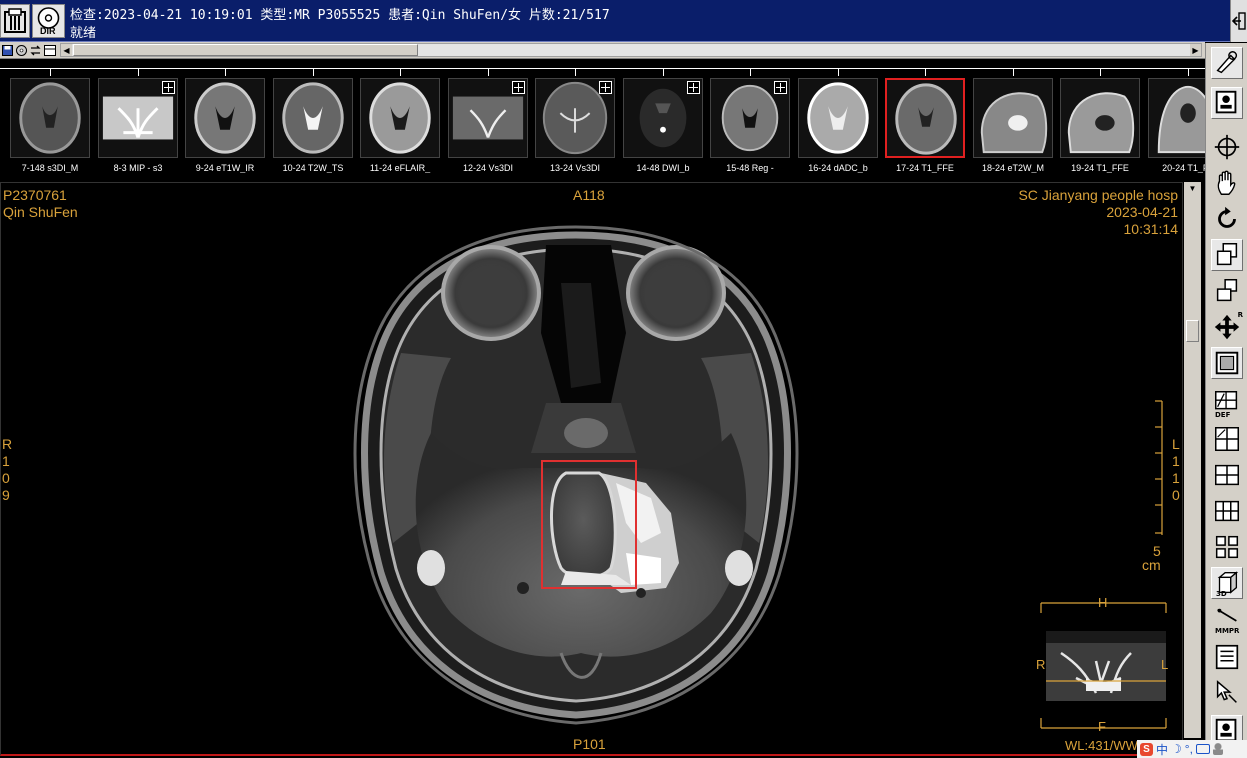 This screenshot has width=1247, height=758. Describe the element at coordinates (1146, 749) in the screenshot. I see `sogou-ime-icon: S` at that location.